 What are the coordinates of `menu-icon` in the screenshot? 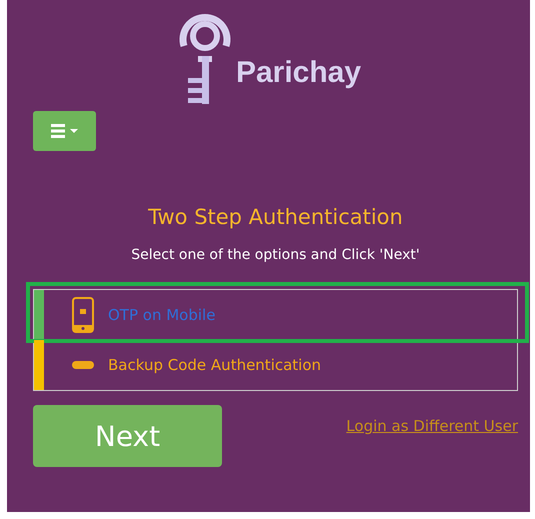 It's located at (64, 131).